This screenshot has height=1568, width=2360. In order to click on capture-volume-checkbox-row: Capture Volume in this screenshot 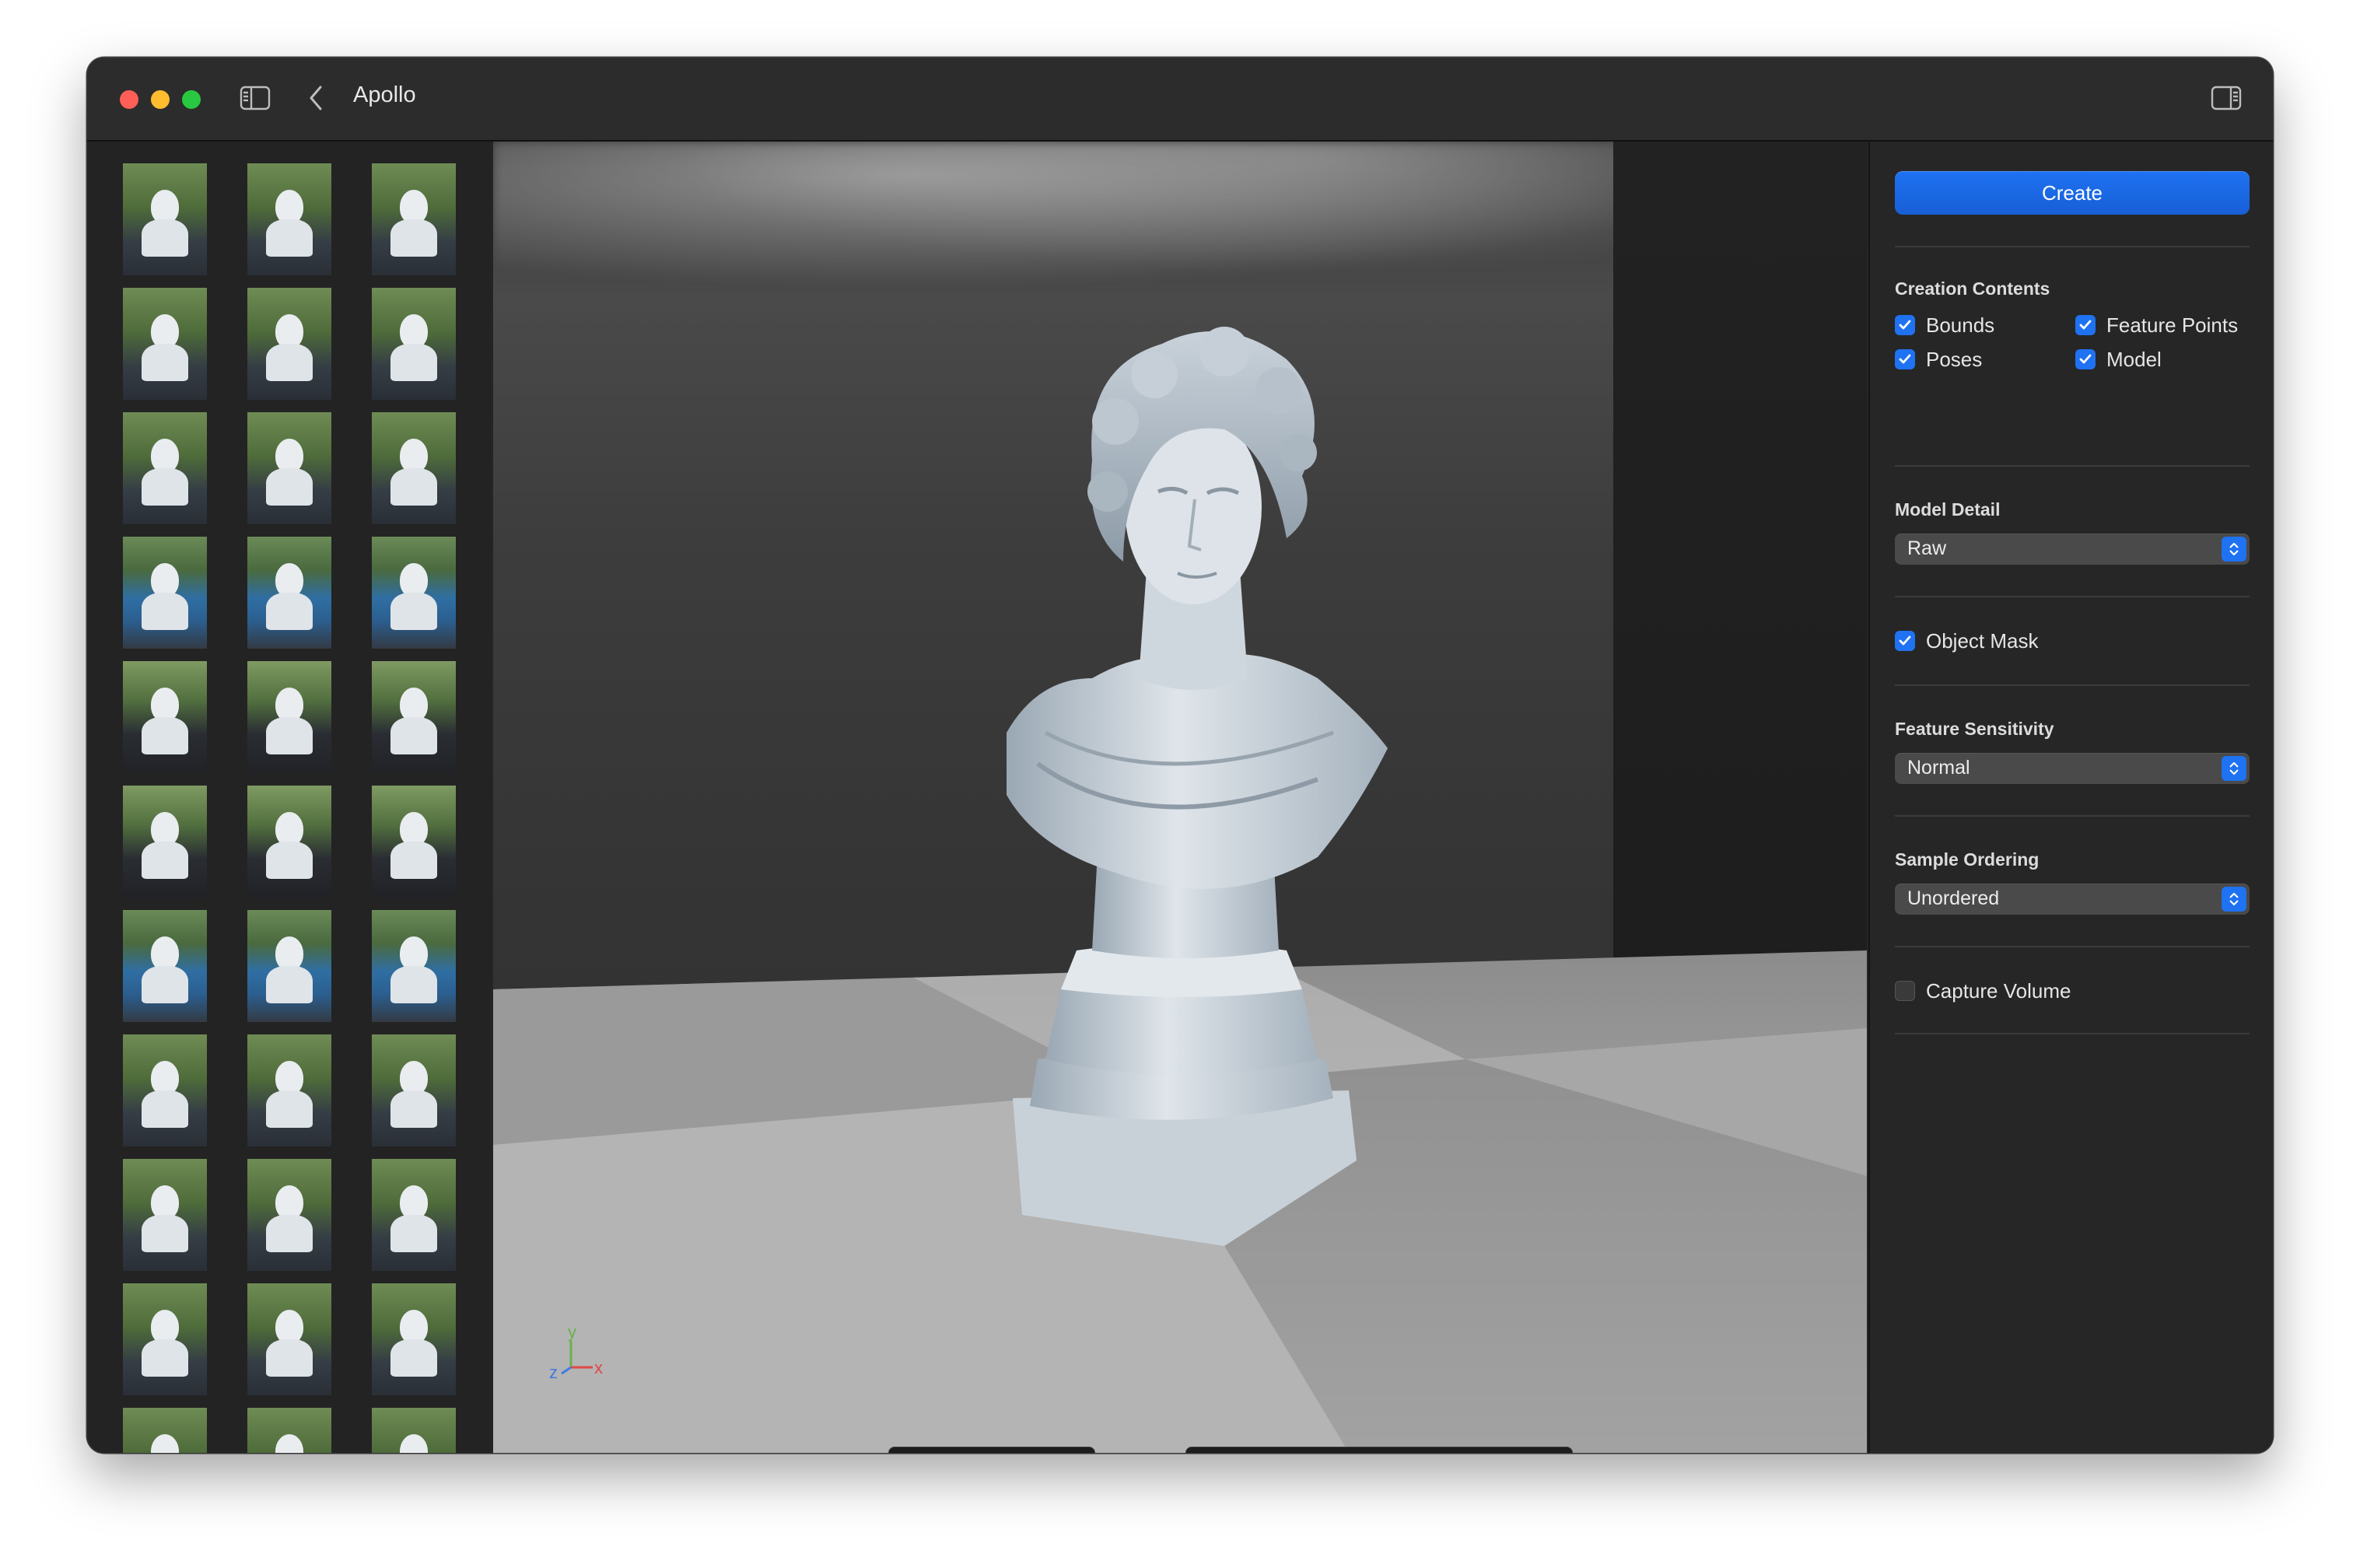, I will do `click(1983, 990)`.